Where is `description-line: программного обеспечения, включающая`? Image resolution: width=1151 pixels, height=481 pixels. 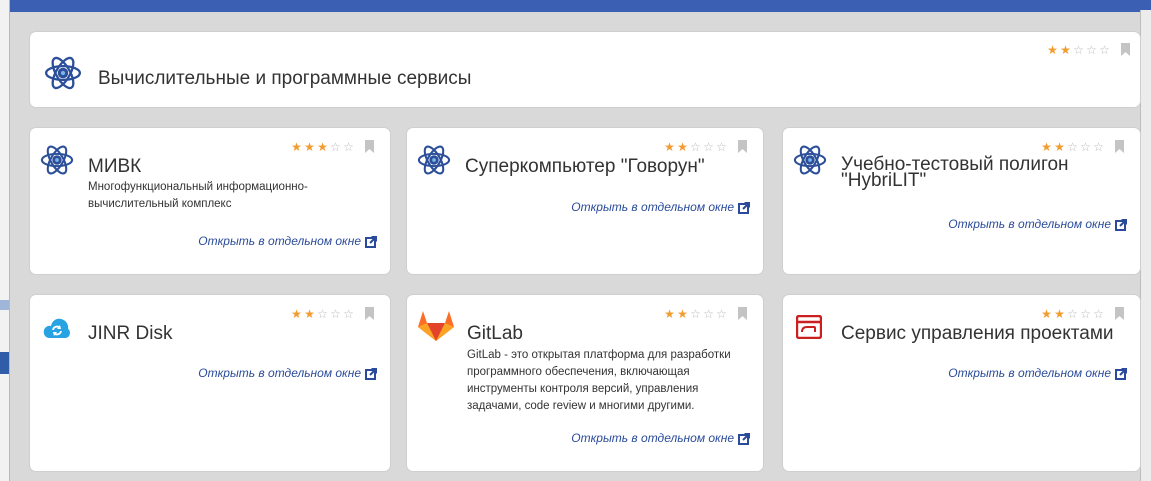
description-line: программного обеспечения, включающая is located at coordinates (578, 372).